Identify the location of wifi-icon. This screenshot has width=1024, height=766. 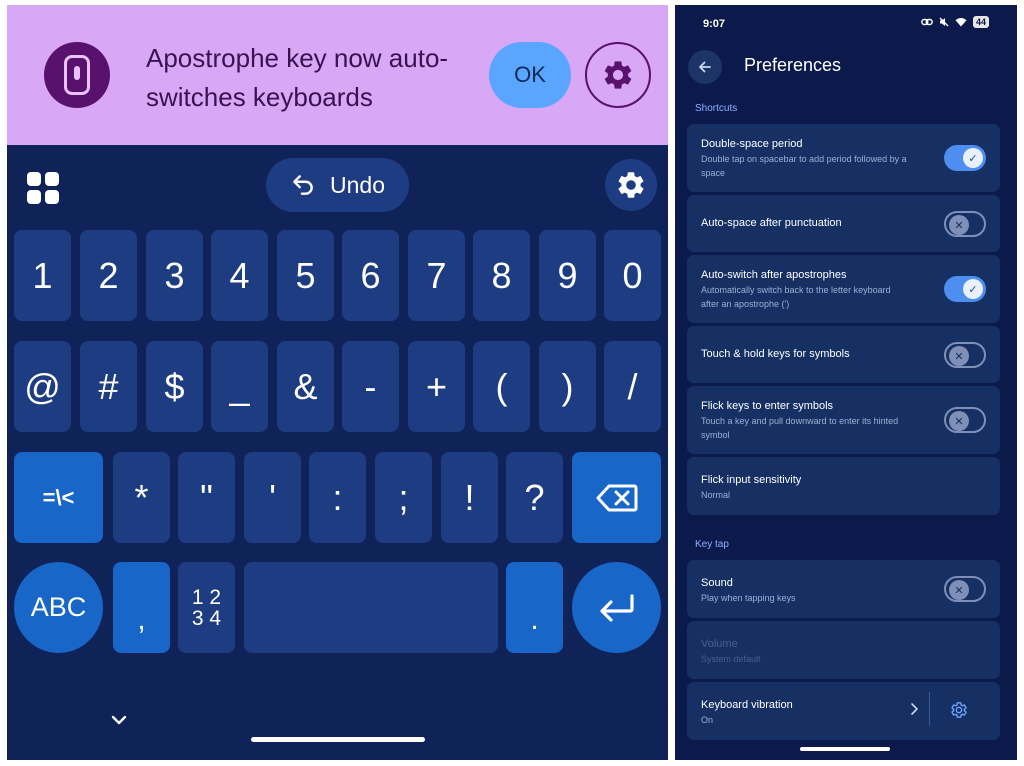
(961, 22).